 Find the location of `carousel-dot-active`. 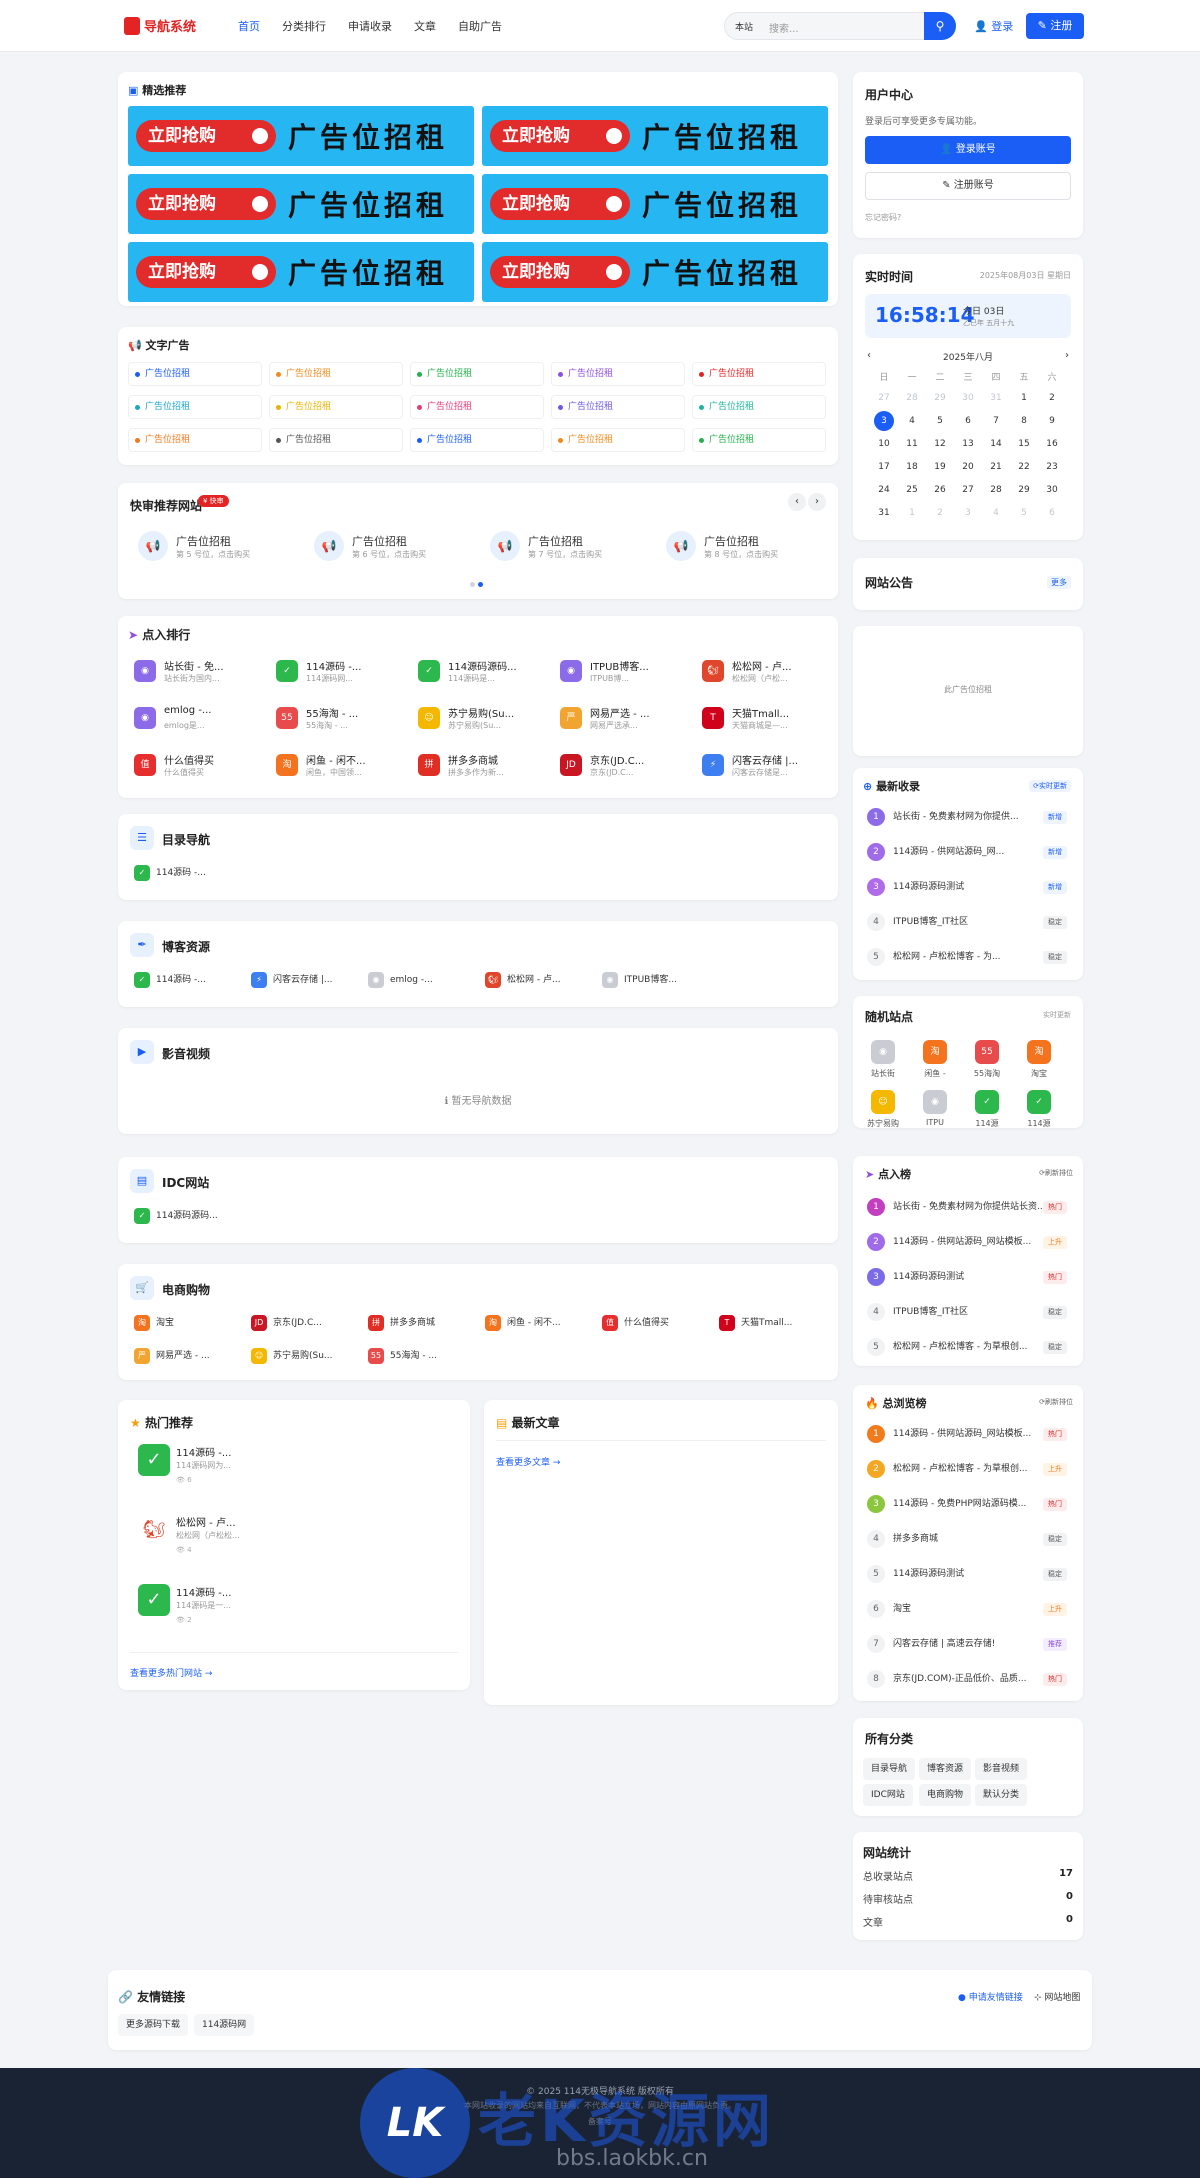

carousel-dot-active is located at coordinates (480, 584).